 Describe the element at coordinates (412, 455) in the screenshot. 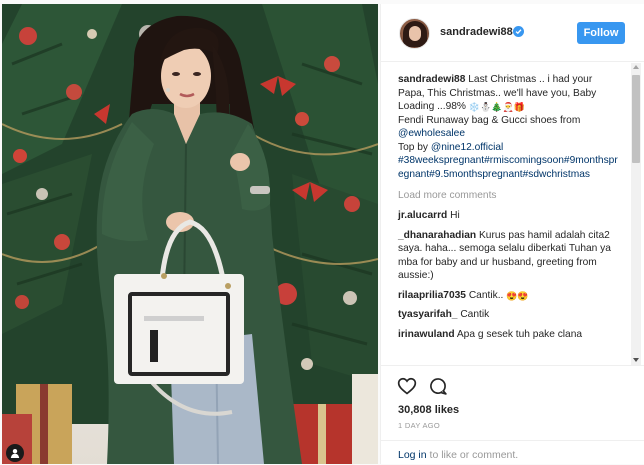

I see `login-link: Log in` at that location.